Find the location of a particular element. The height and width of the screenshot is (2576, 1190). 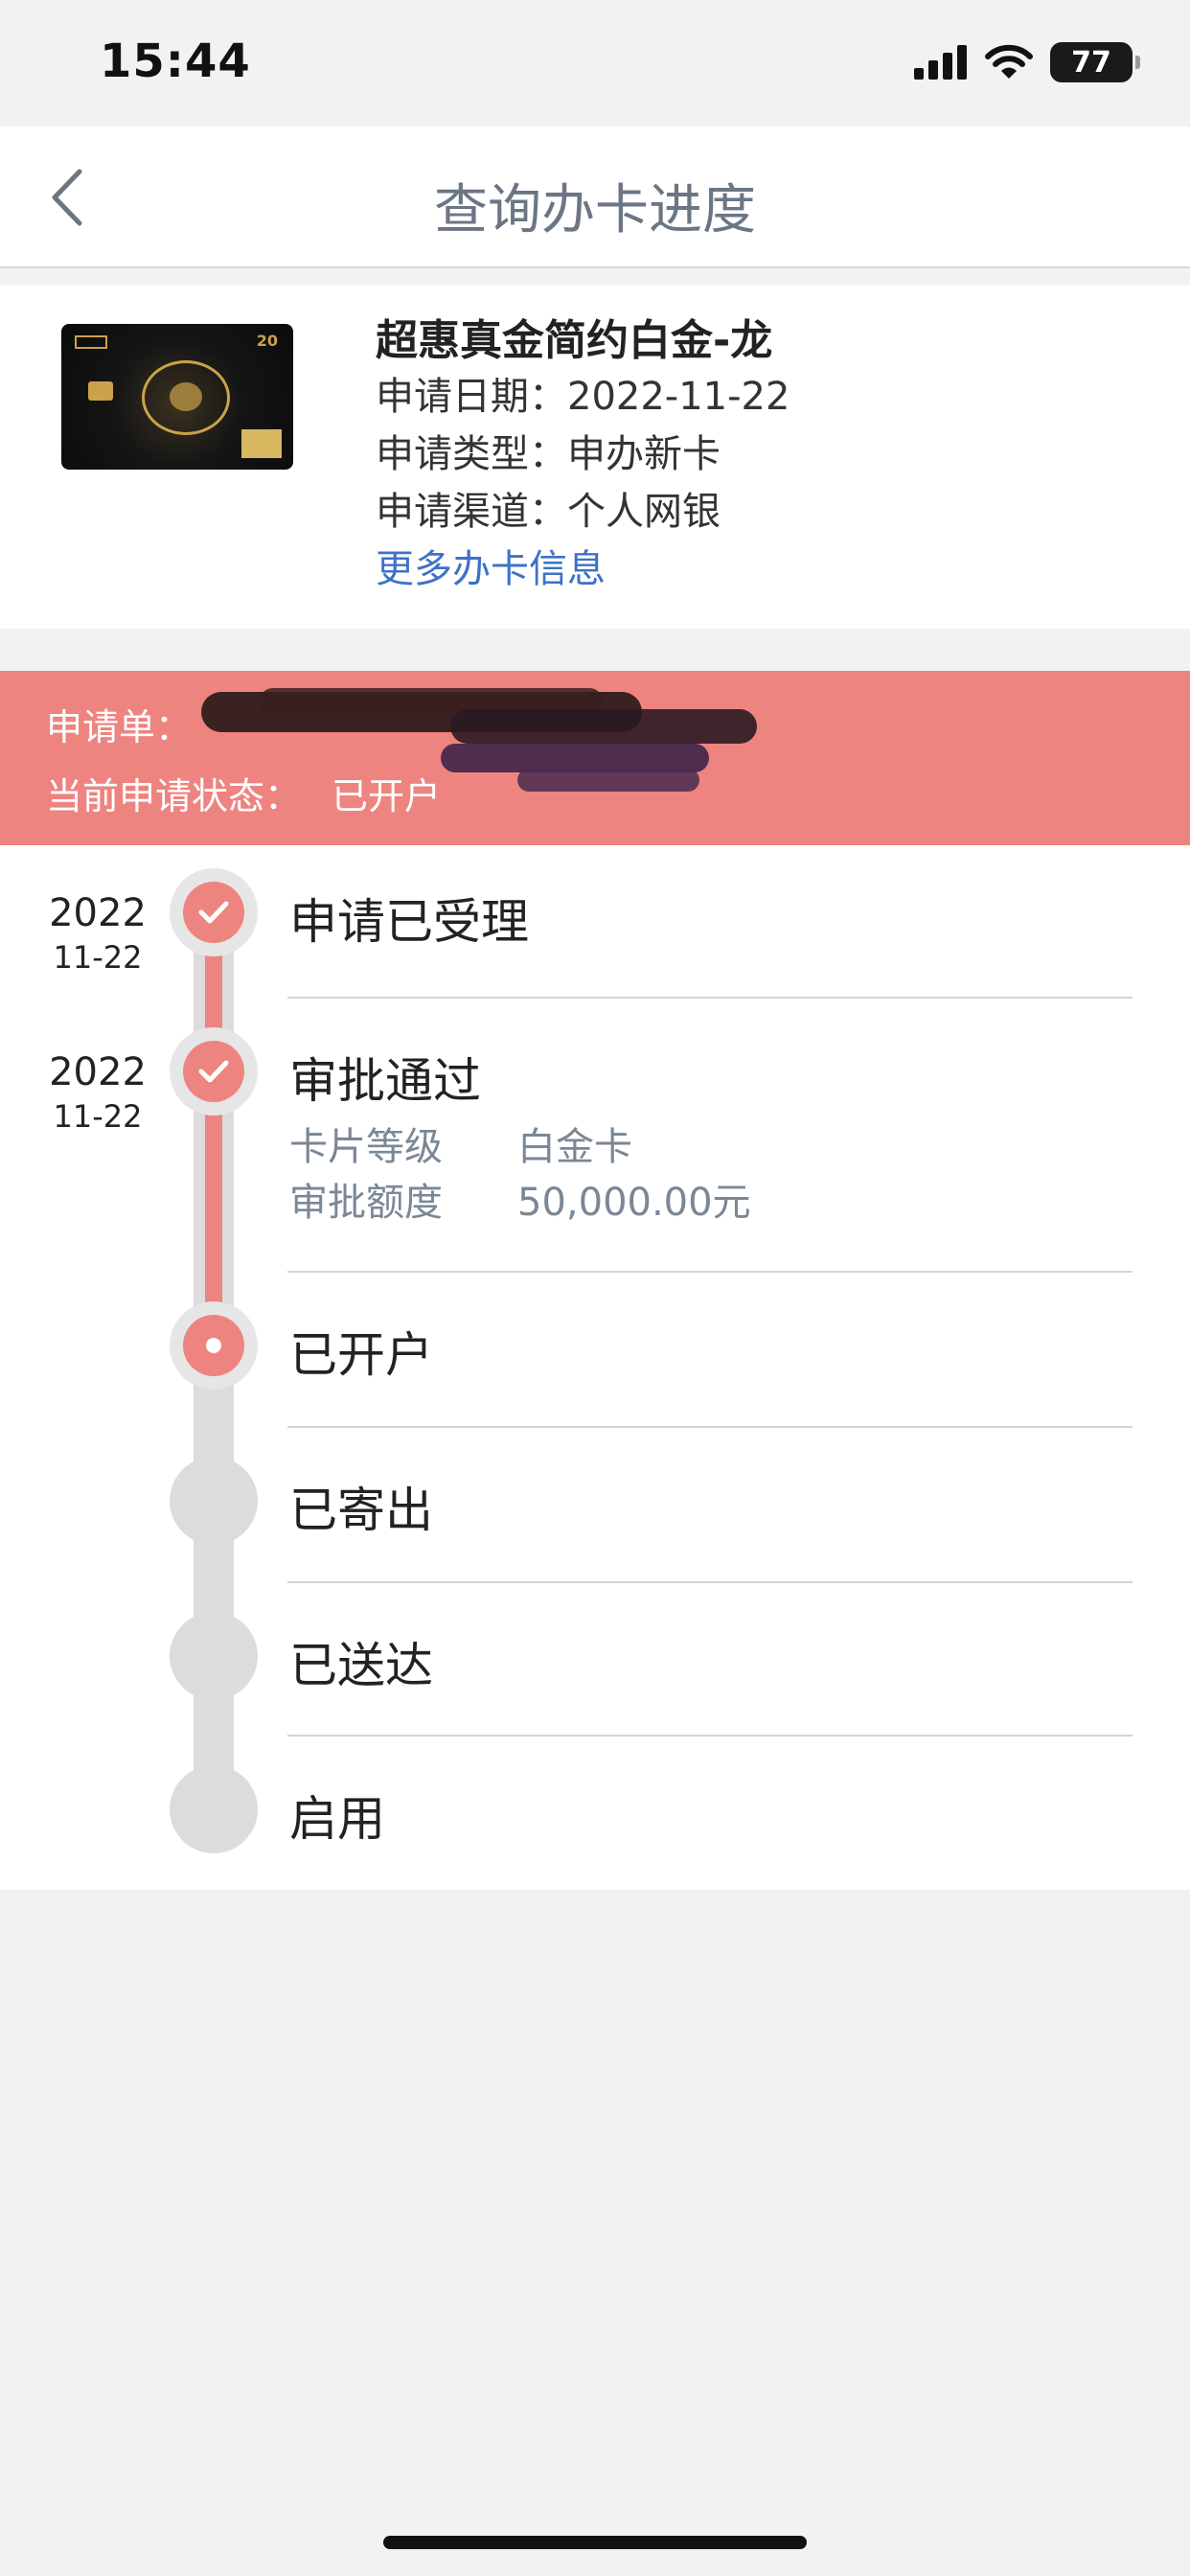

detail-label: 卡片等级 is located at coordinates (366, 1147).